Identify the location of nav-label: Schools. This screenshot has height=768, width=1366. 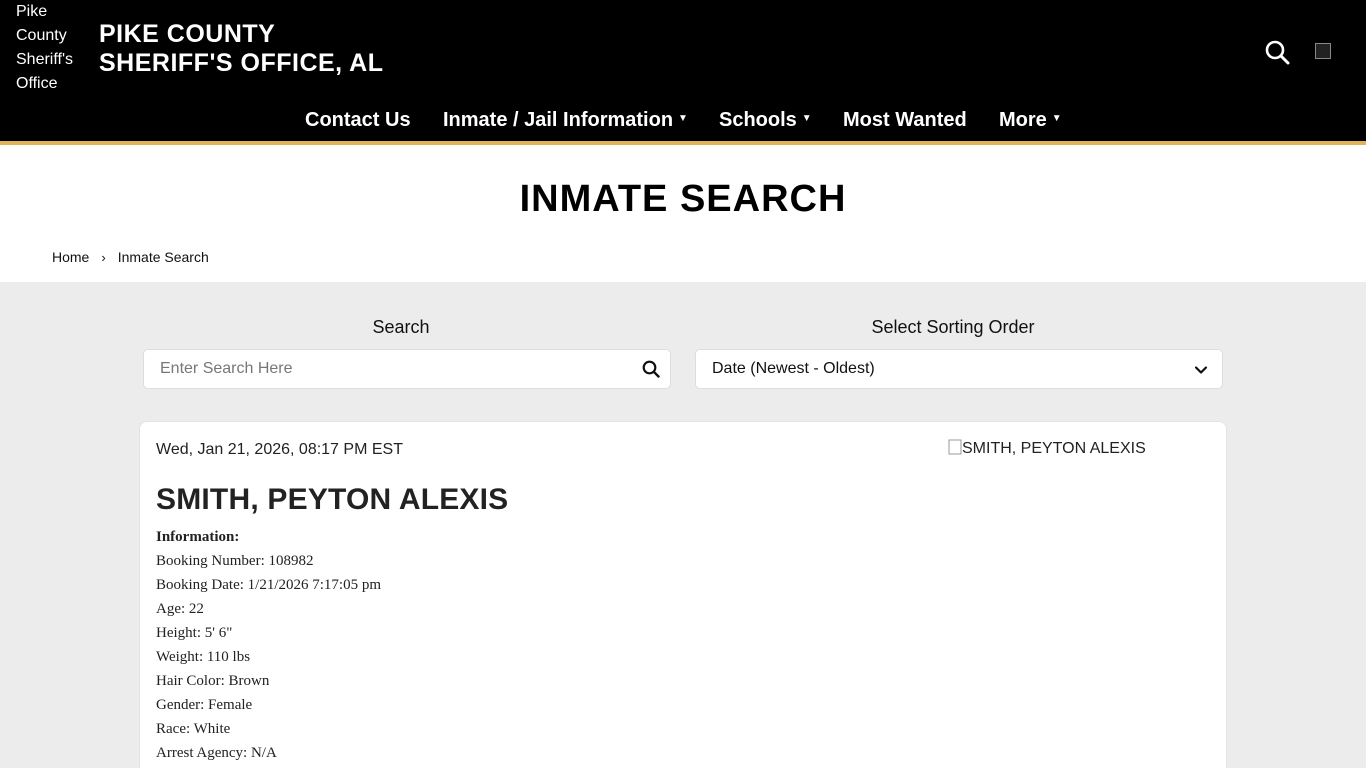
(758, 120).